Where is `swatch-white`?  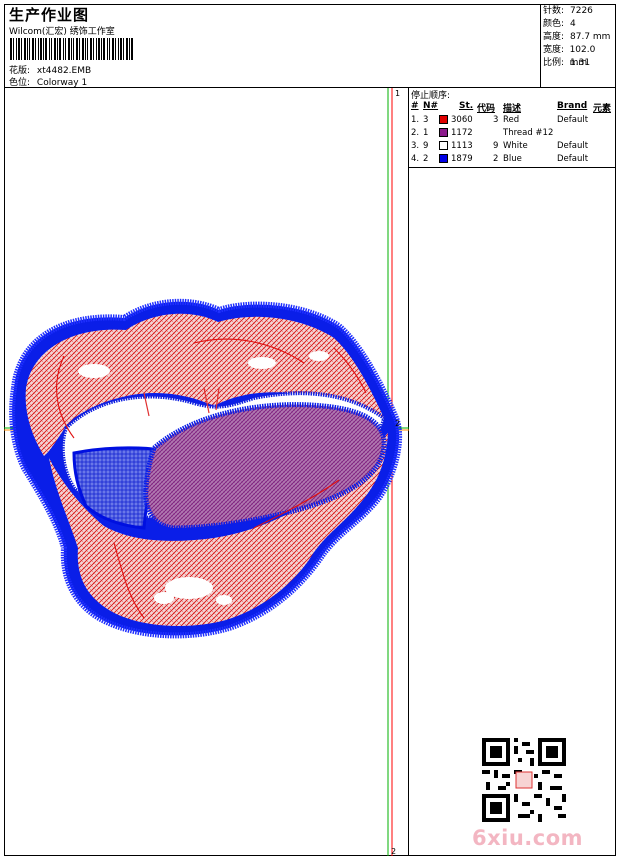 swatch-white is located at coordinates (443, 145).